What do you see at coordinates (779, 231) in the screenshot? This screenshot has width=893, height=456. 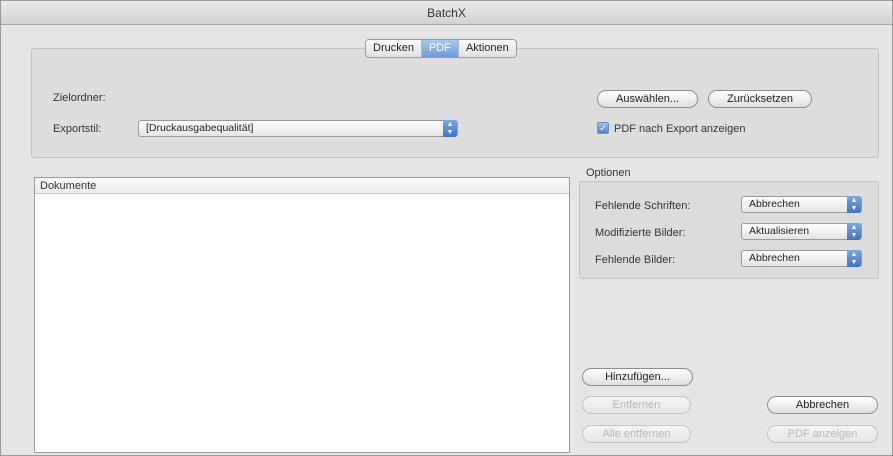 I see `modified-images-value: Aktualisieren` at bounding box center [779, 231].